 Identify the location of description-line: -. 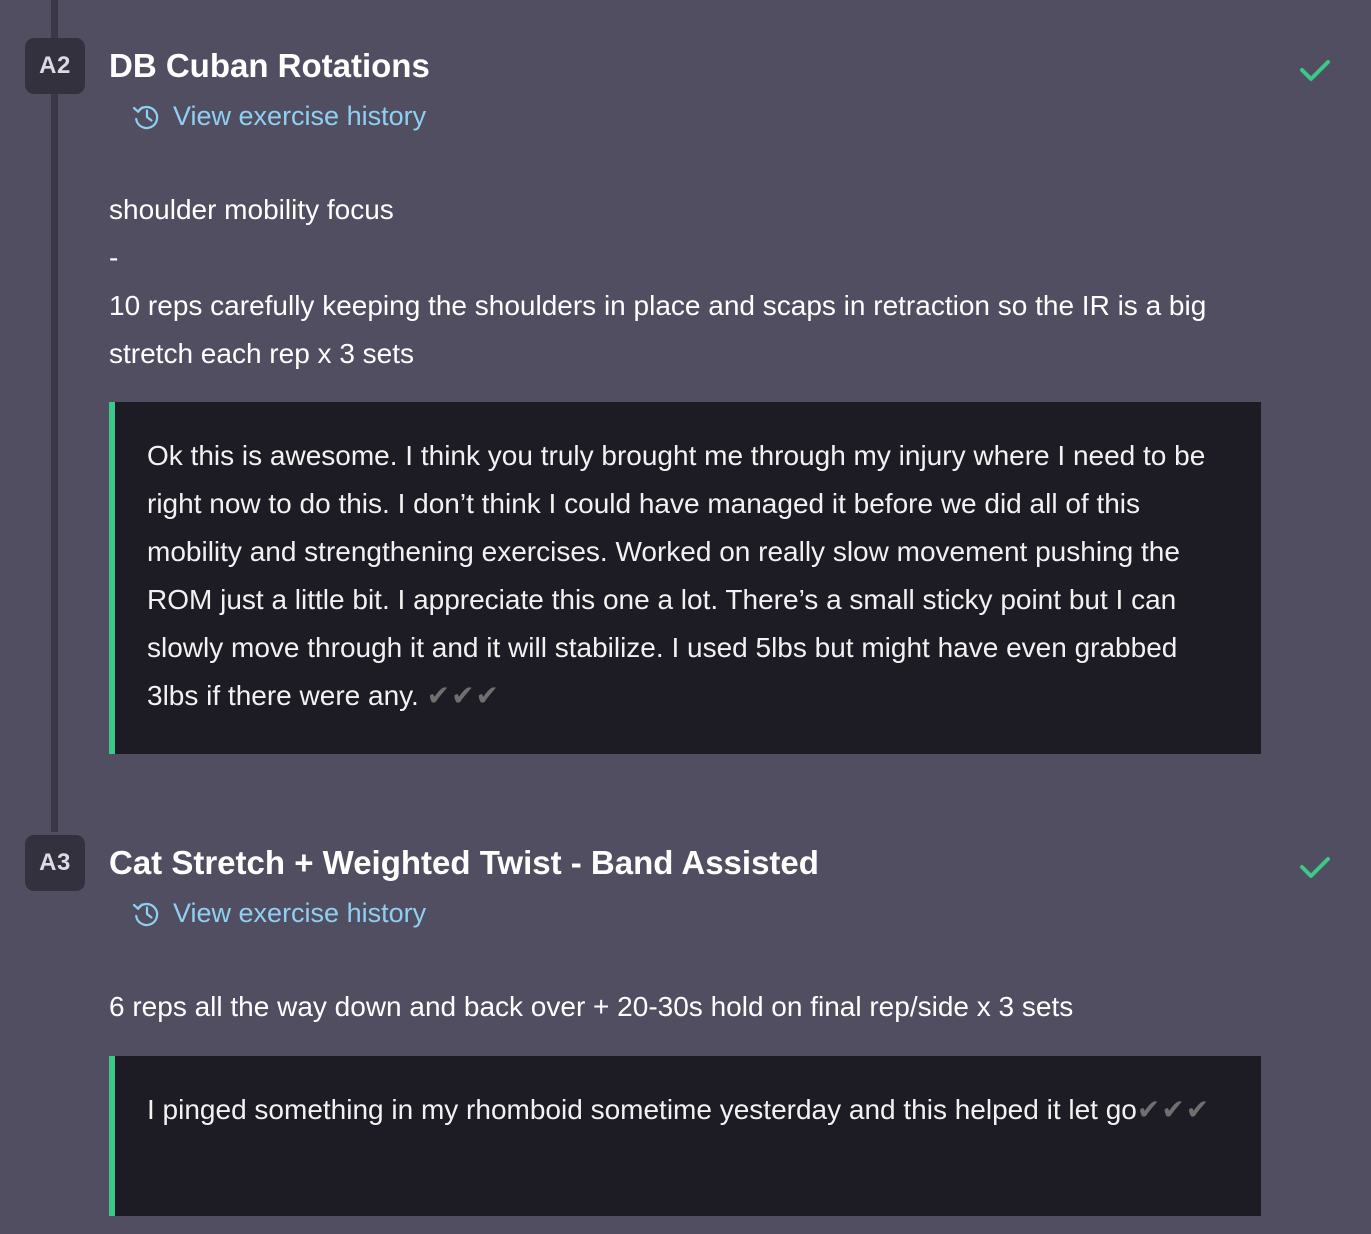
(114, 257).